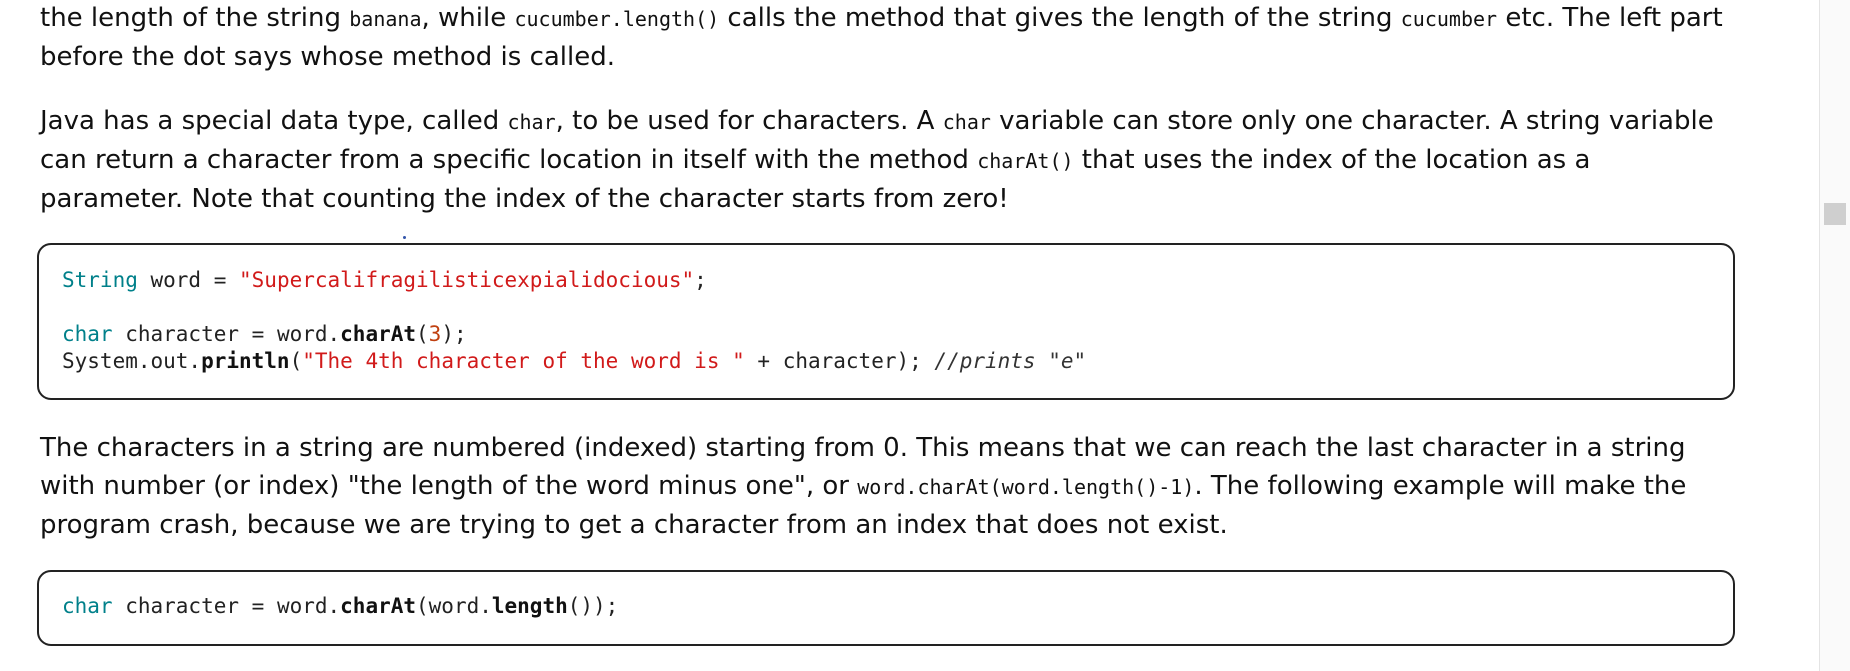 Image resolution: width=1850 pixels, height=671 pixels. Describe the element at coordinates (100, 280) in the screenshot. I see `code-type: String` at that location.